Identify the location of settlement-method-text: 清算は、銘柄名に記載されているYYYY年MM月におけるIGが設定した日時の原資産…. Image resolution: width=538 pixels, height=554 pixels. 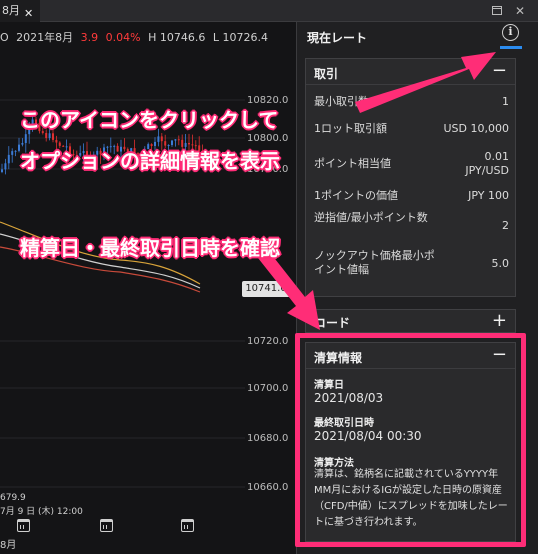
(411, 498).